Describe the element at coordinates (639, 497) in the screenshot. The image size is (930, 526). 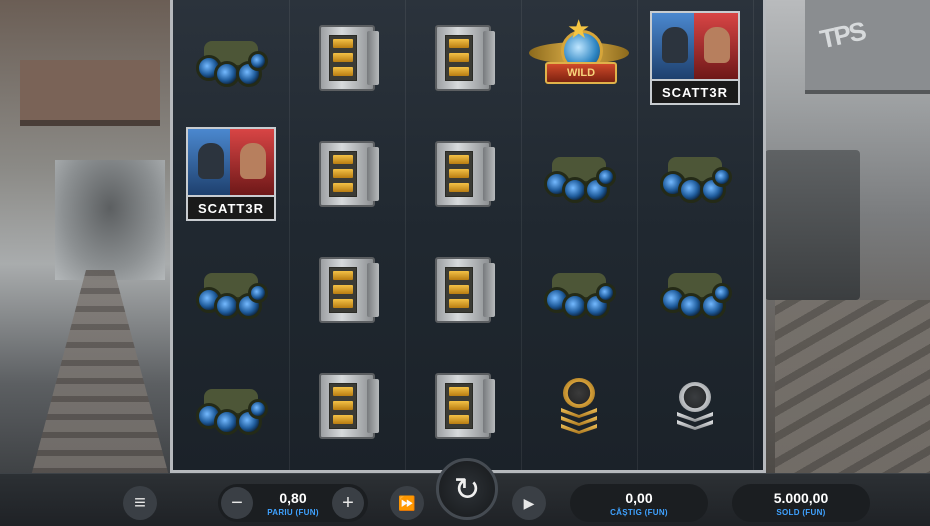
I see `win-value: 0,00` at that location.